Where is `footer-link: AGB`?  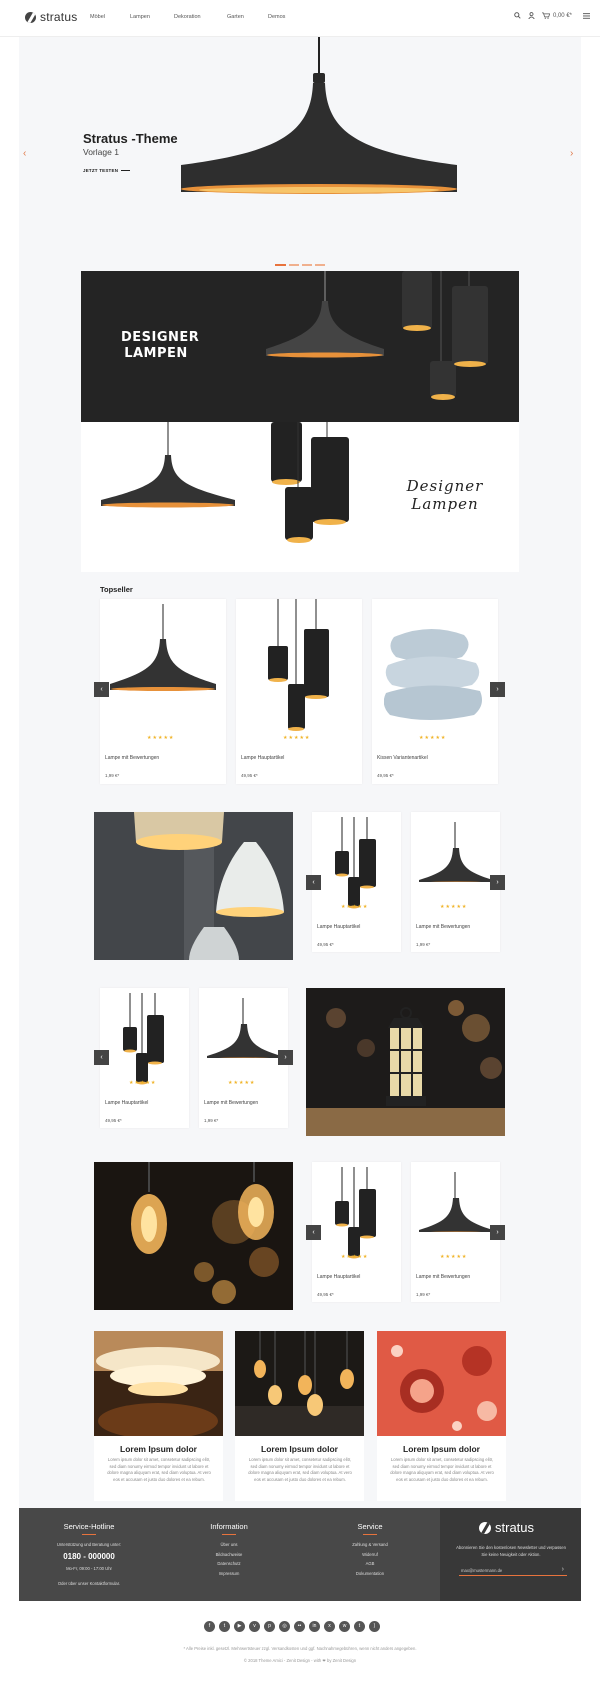
footer-link: AGB is located at coordinates (370, 1564).